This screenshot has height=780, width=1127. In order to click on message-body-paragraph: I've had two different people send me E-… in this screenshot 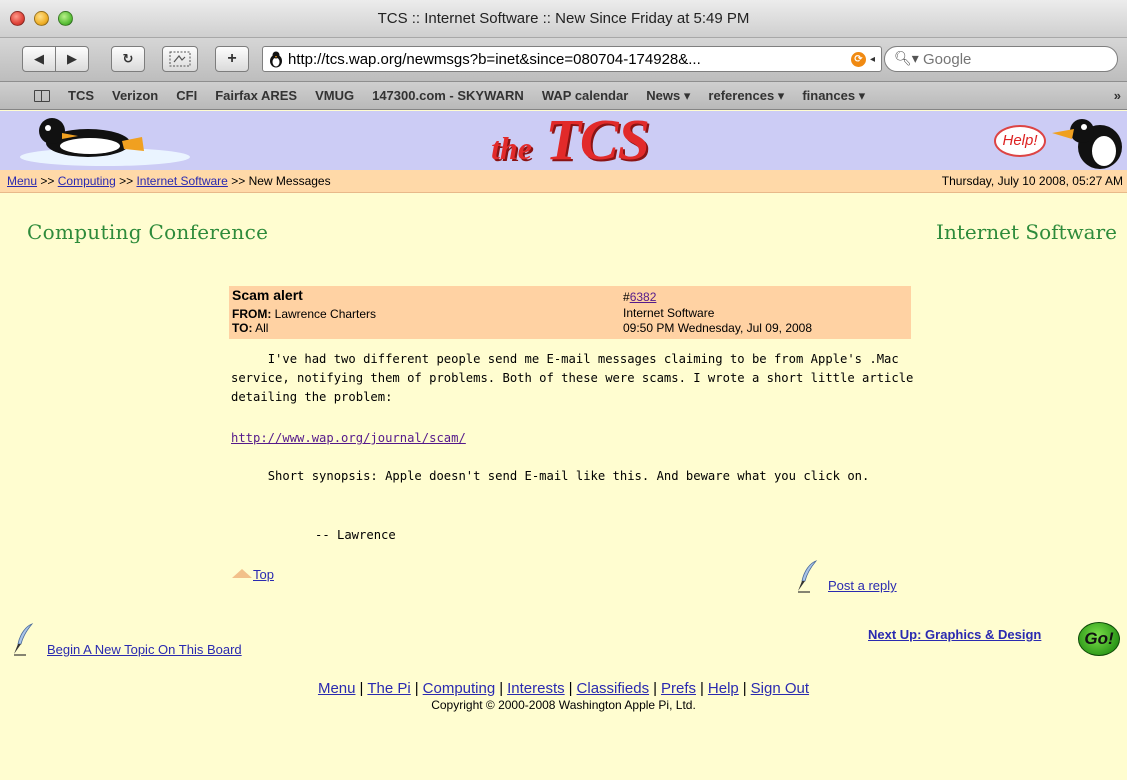, I will do `click(576, 378)`.